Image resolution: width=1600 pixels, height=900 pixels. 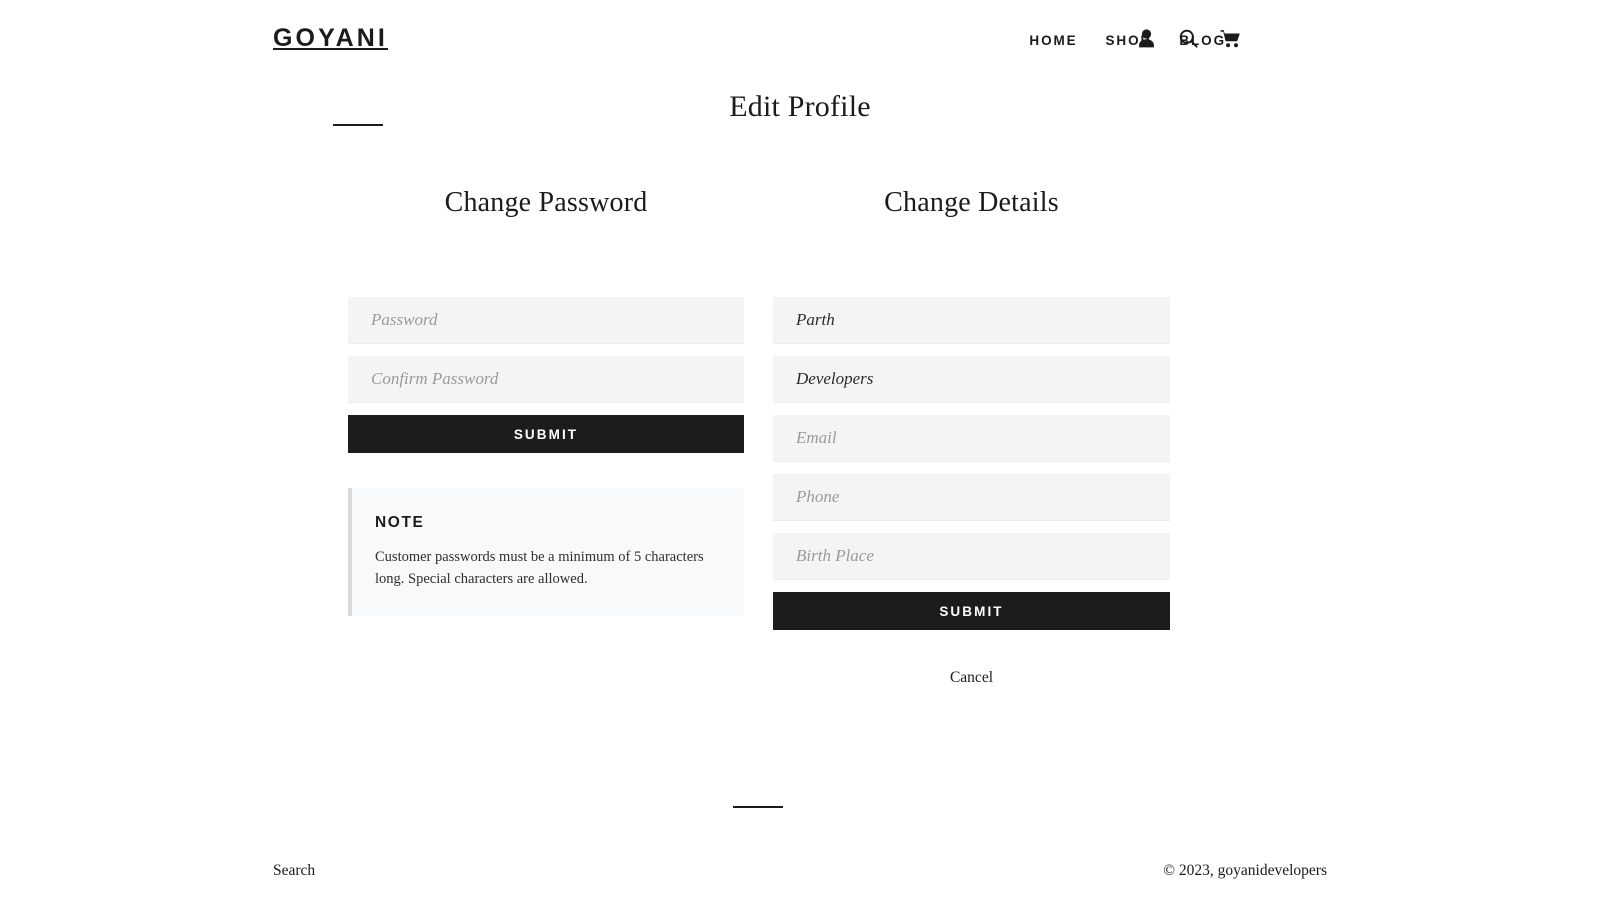 What do you see at coordinates (1053, 41) in the screenshot?
I see `nav-item-home: HOME` at bounding box center [1053, 41].